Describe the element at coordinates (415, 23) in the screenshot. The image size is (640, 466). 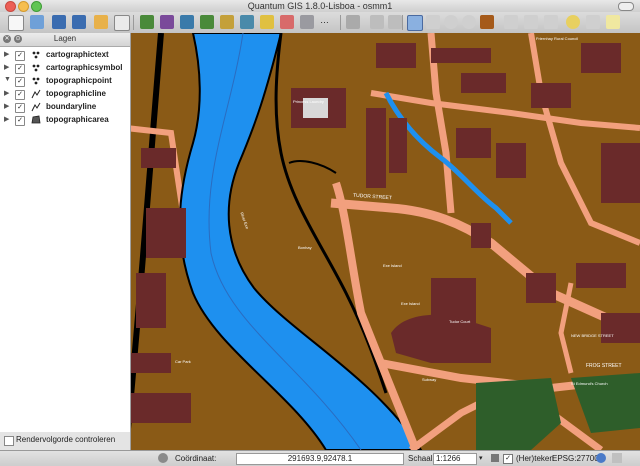
I see `pan-tool-icon` at that location.